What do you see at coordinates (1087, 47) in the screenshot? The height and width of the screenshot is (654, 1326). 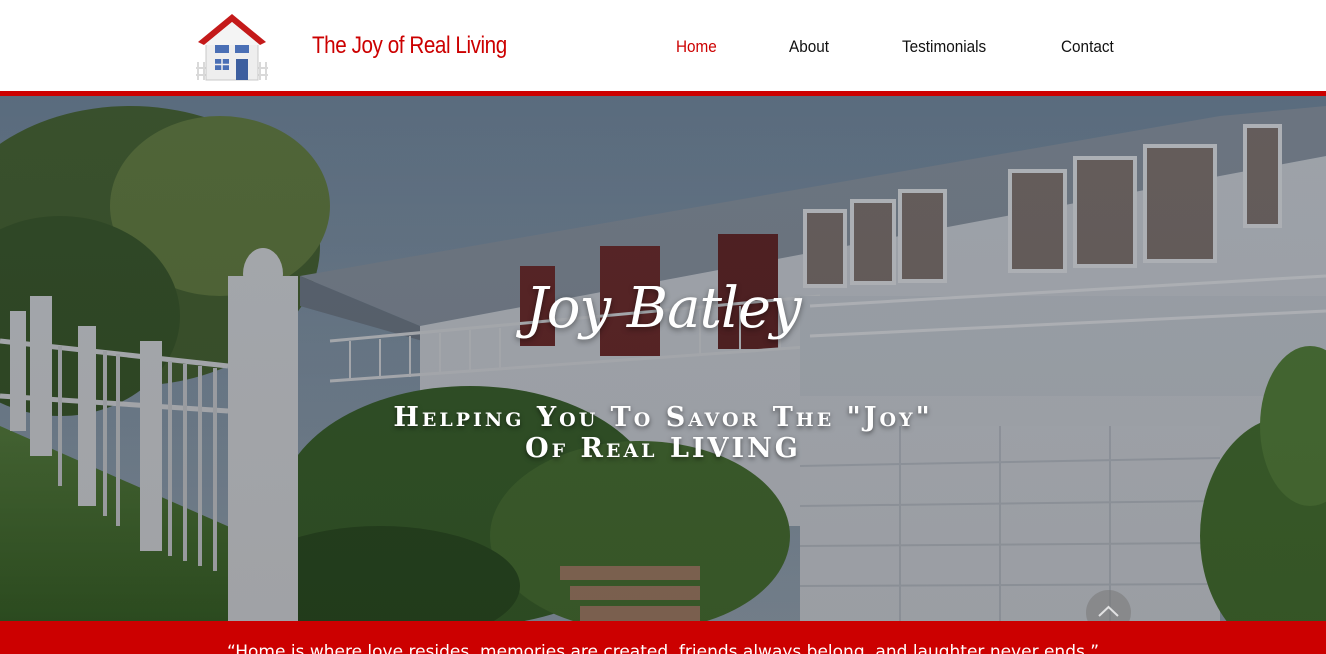 I see `nav-item-contact: Contact` at bounding box center [1087, 47].